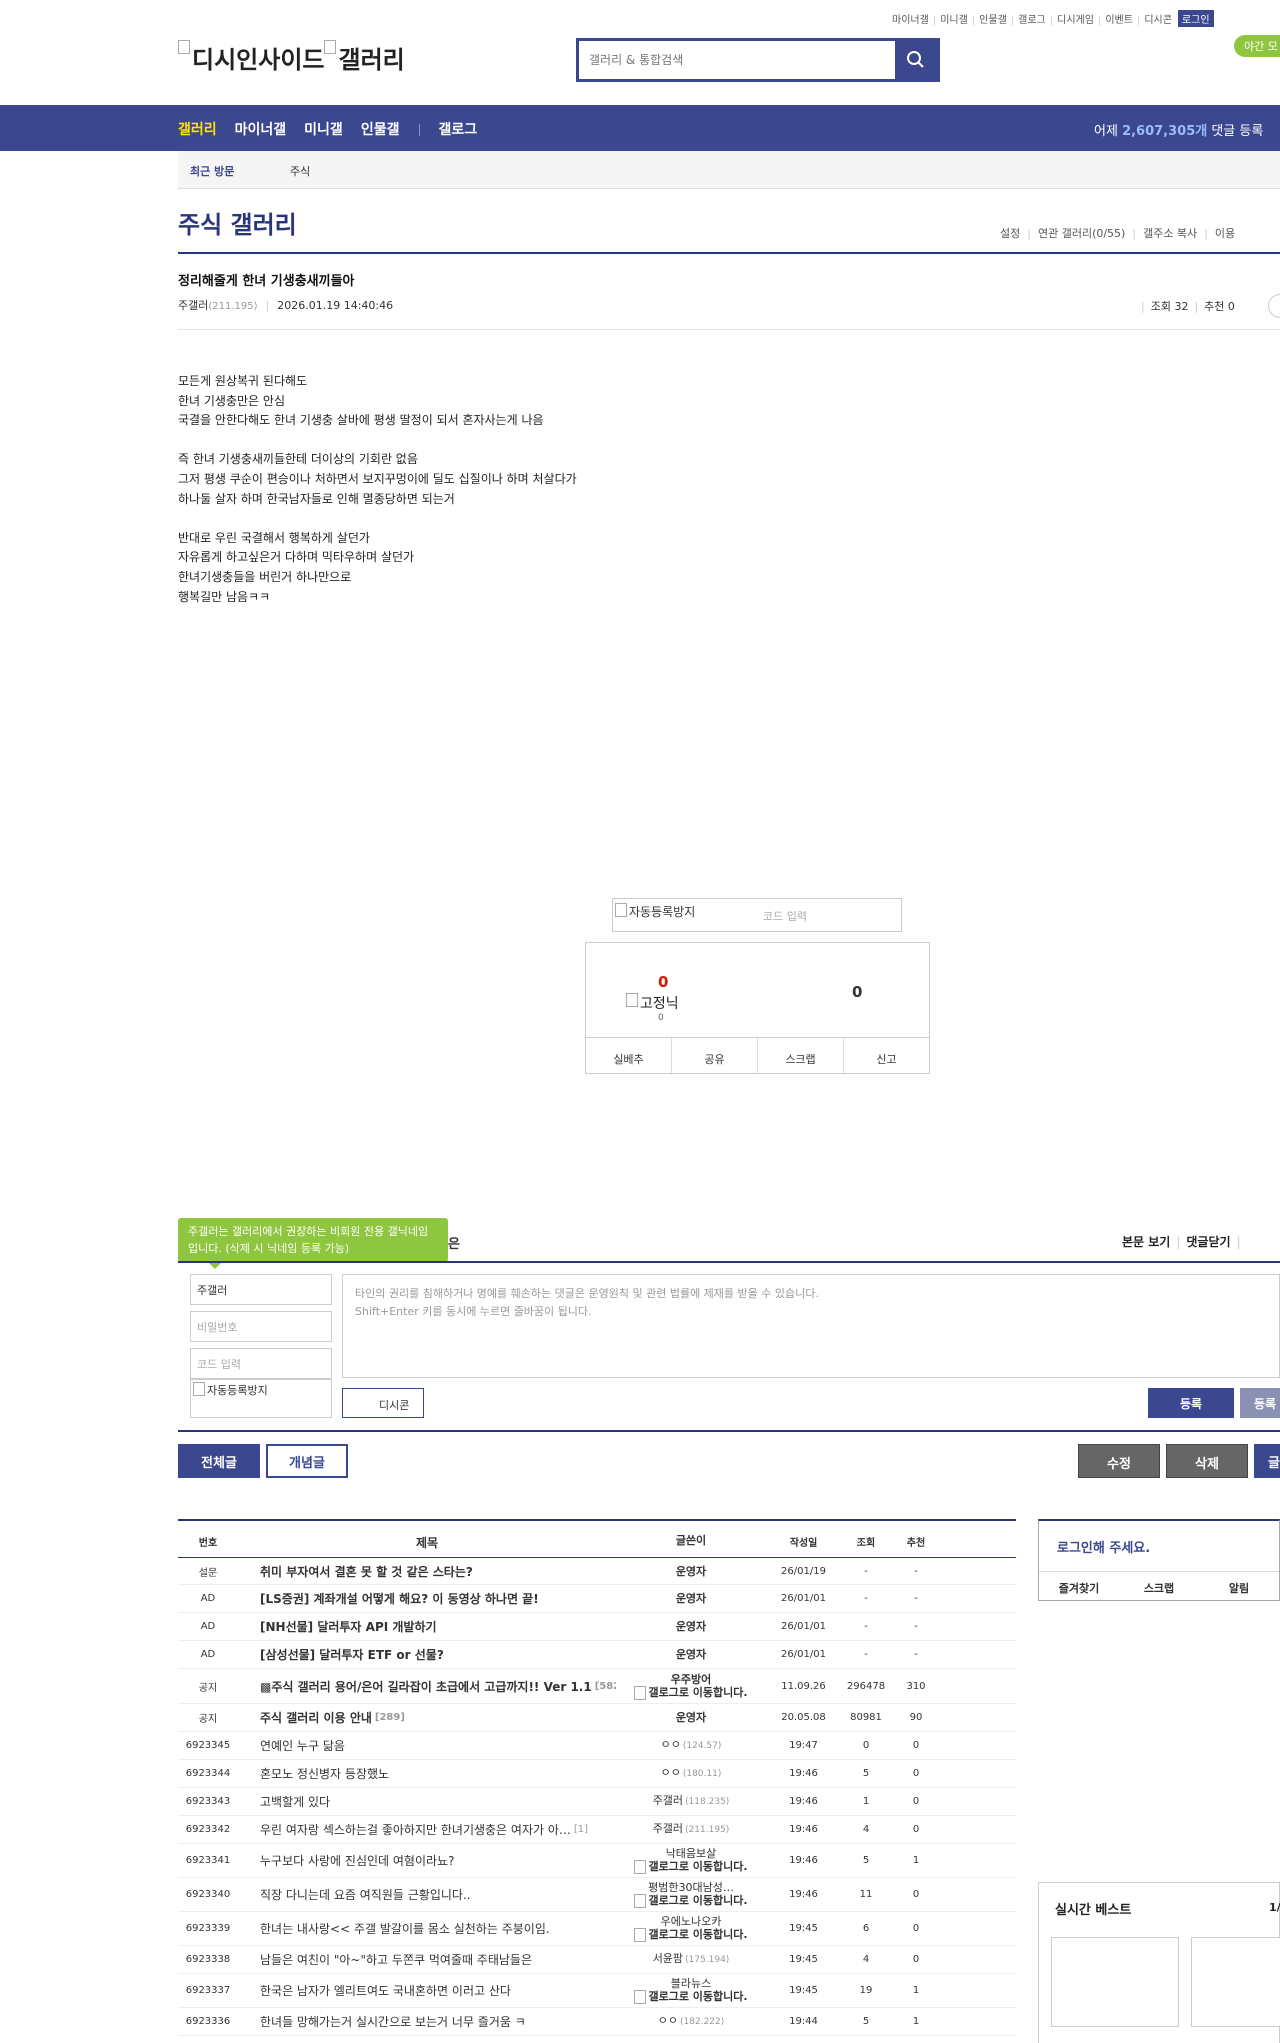  Describe the element at coordinates (197, 130) in the screenshot. I see `gnb-gallery: 갤러리` at that location.